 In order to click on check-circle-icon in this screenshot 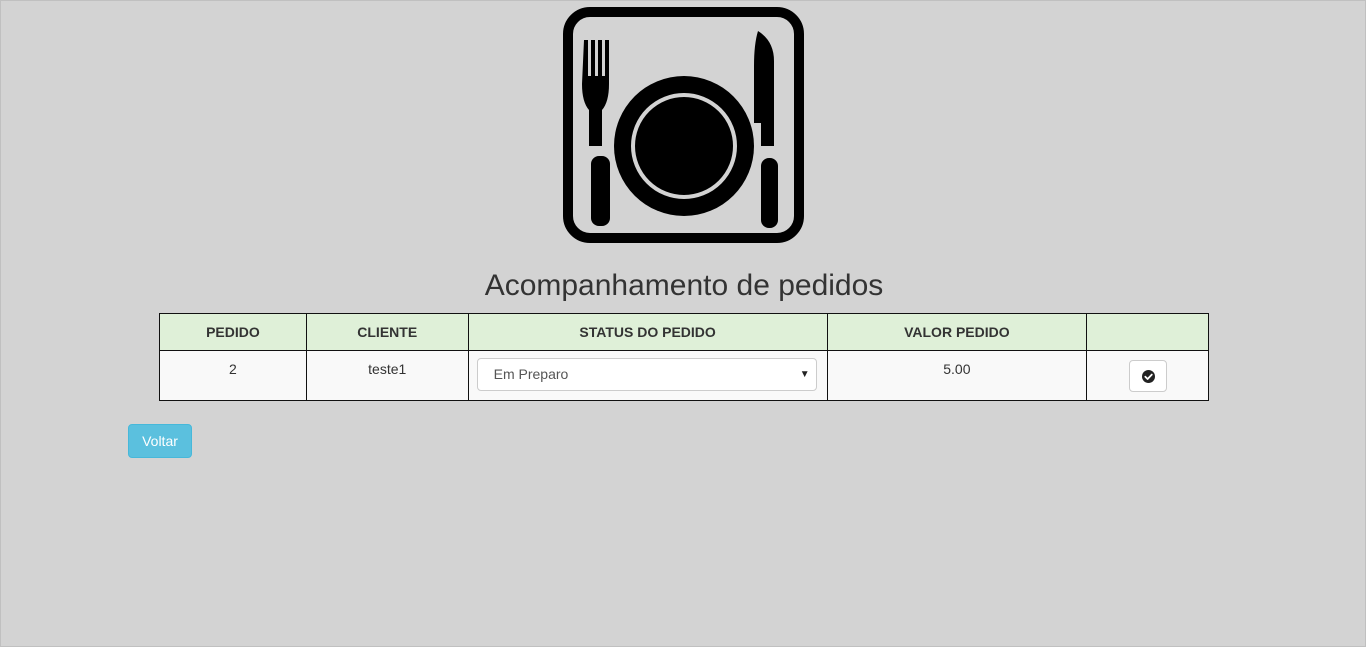, I will do `click(1148, 376)`.